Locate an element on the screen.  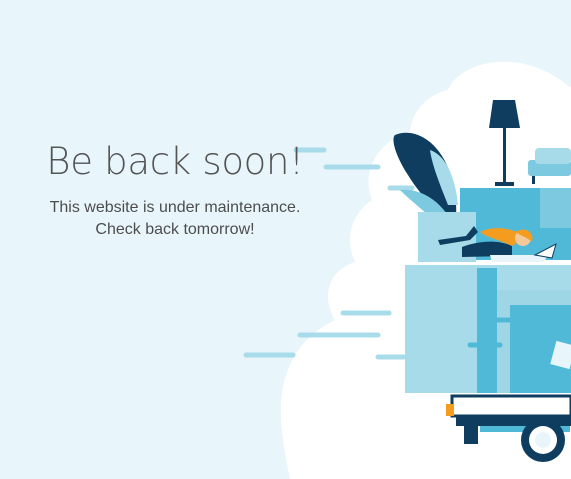
truck-bed is located at coordinates (510, 406).